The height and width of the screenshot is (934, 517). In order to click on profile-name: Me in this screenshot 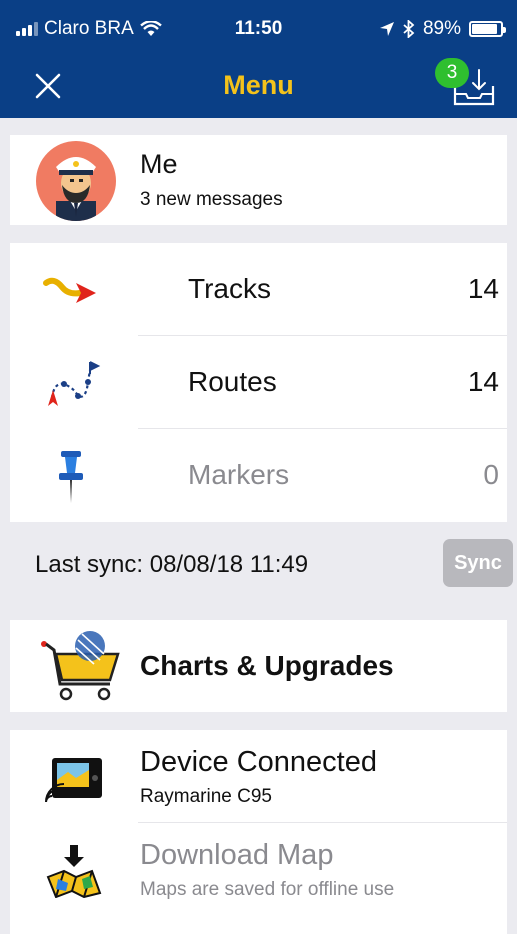, I will do `click(159, 164)`.